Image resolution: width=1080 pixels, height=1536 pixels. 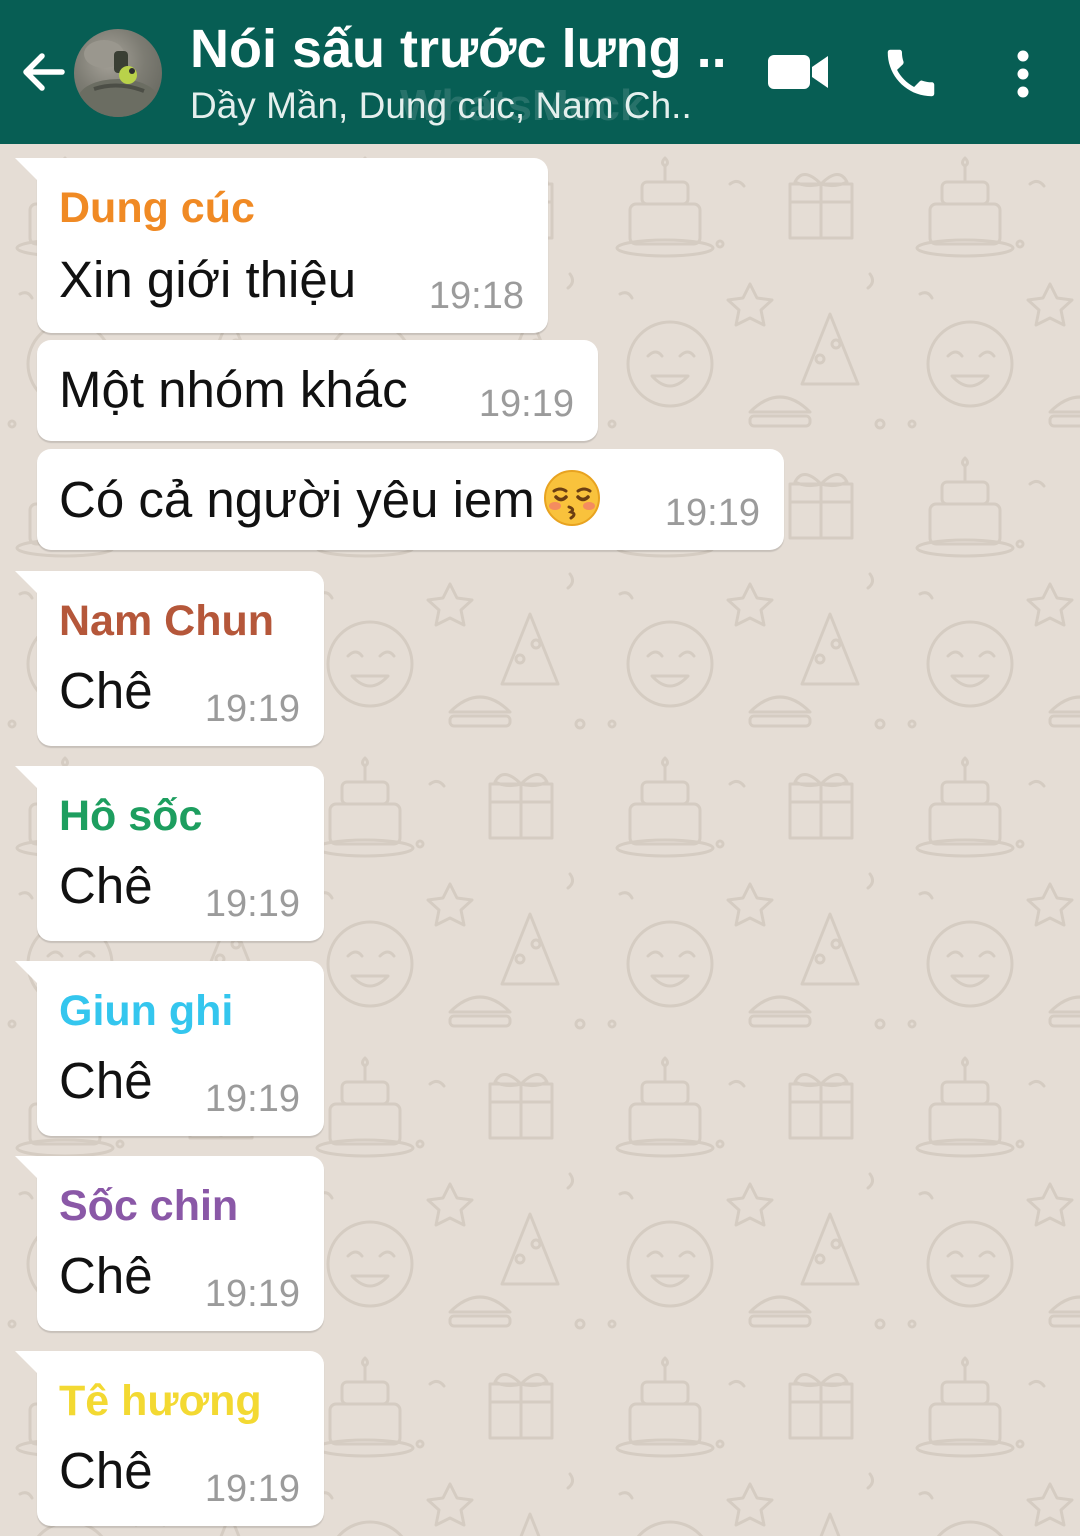 What do you see at coordinates (166, 621) in the screenshot?
I see `sender-name: Nam Chun` at bounding box center [166, 621].